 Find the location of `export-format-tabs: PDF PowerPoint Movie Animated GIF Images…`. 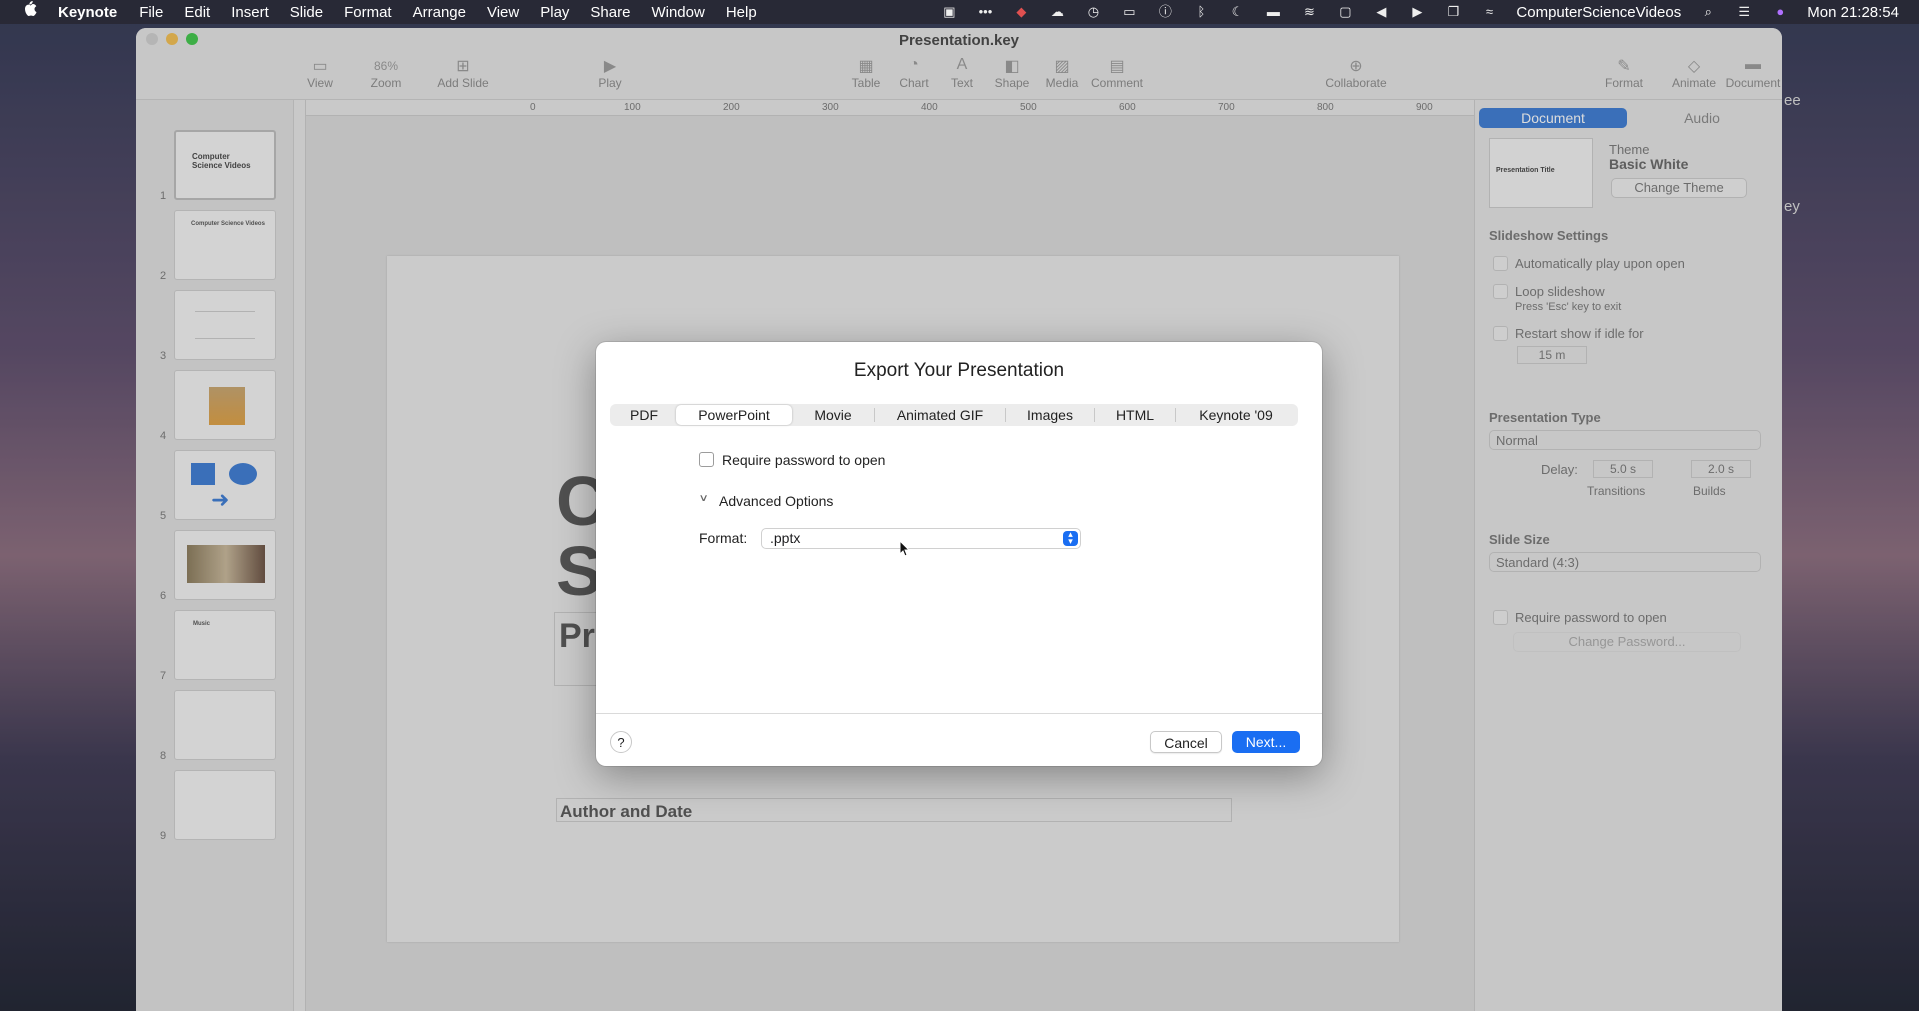

export-format-tabs: PDF PowerPoint Movie Animated GIF Images… is located at coordinates (954, 415).